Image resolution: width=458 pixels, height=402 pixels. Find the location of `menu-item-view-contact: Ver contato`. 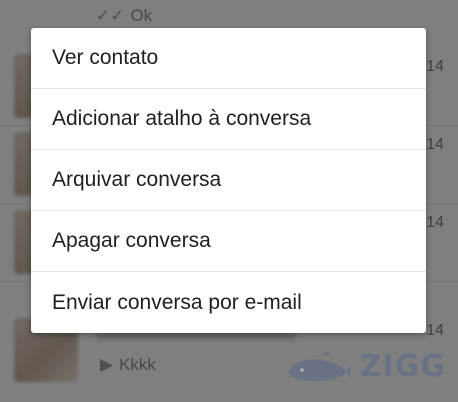

menu-item-view-contact: Ver contato is located at coordinates (228, 58).